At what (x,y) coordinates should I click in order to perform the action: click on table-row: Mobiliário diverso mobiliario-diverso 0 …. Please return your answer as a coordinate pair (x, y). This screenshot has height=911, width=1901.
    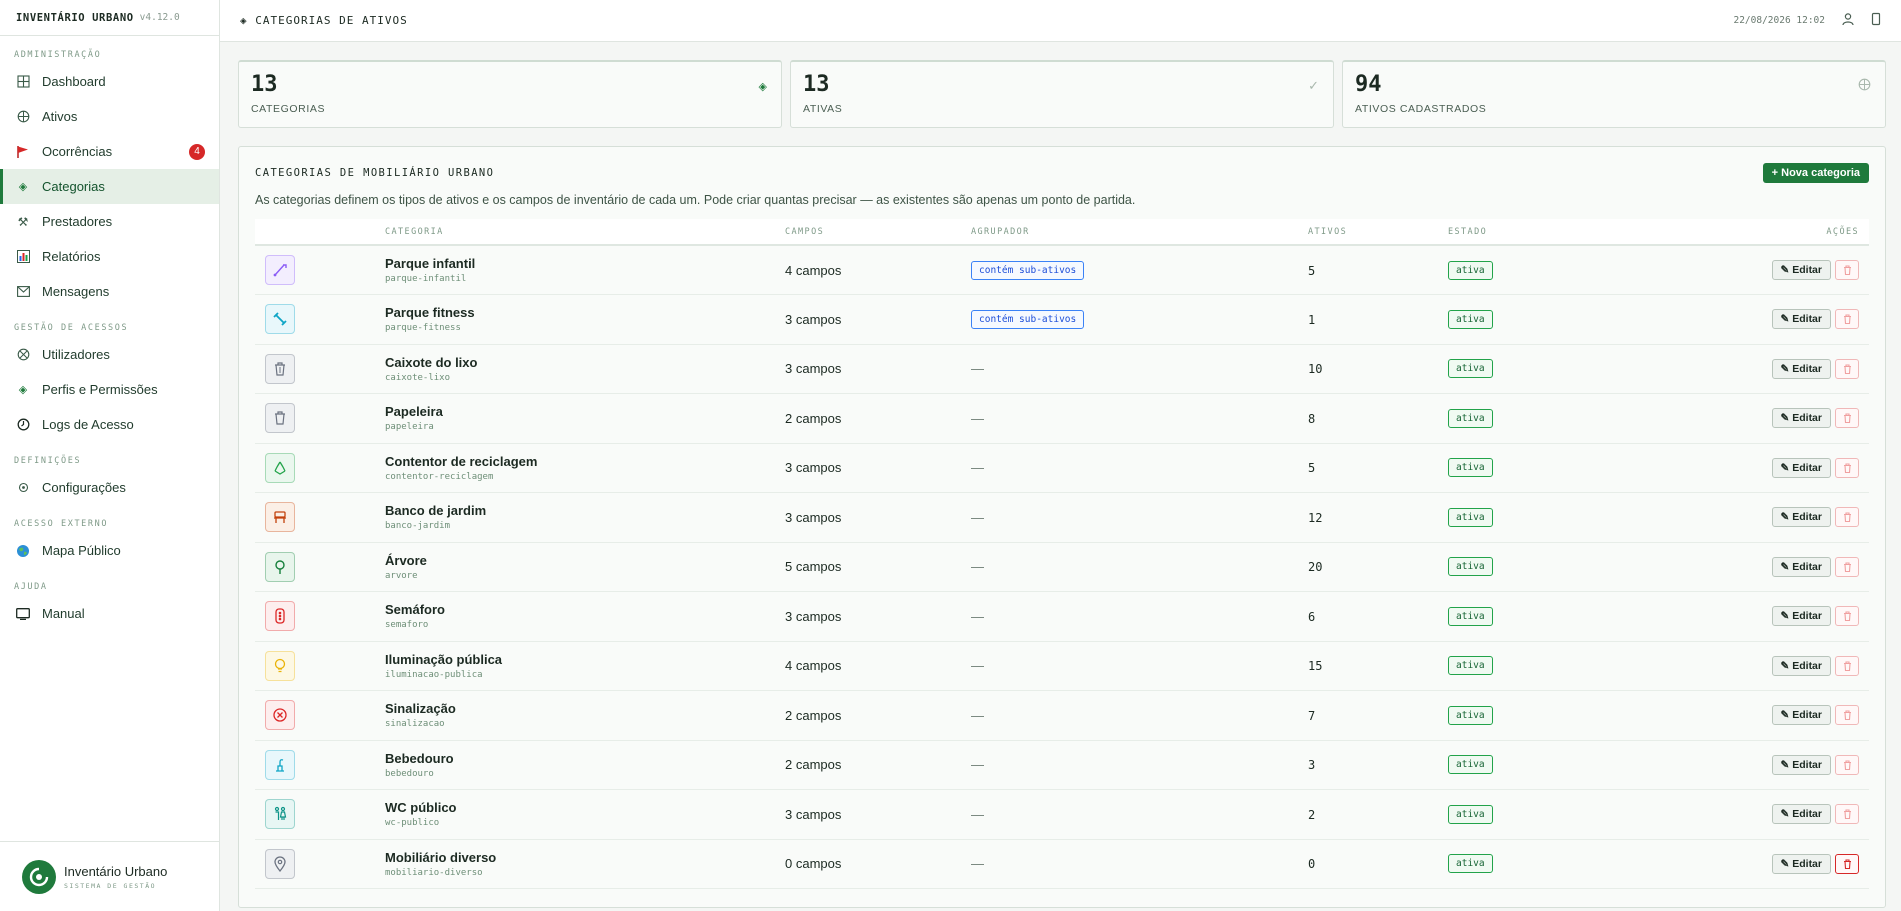
    Looking at the image, I should click on (1062, 864).